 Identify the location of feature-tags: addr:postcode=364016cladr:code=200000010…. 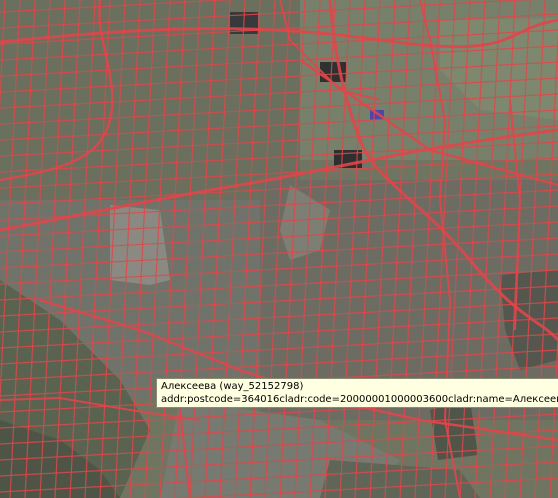
(359, 399).